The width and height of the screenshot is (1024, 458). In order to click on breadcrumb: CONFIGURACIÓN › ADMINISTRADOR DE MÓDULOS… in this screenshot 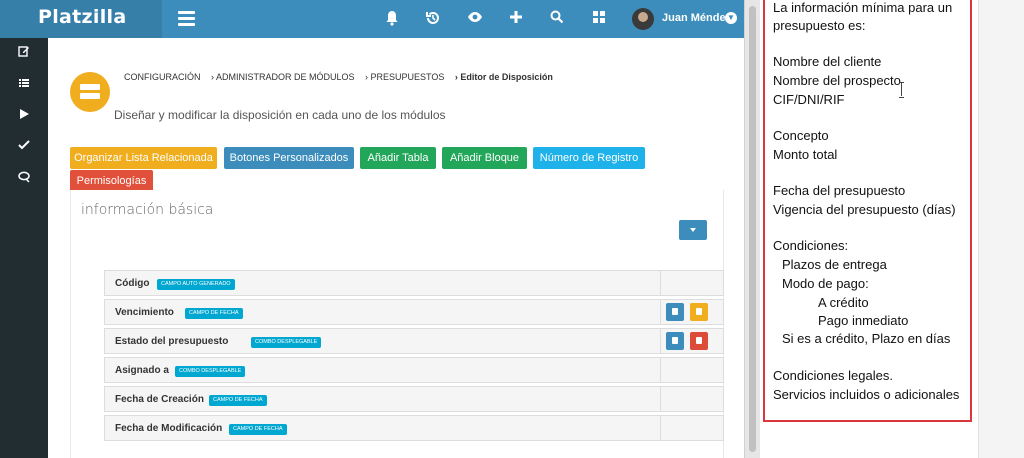, I will do `click(342, 77)`.